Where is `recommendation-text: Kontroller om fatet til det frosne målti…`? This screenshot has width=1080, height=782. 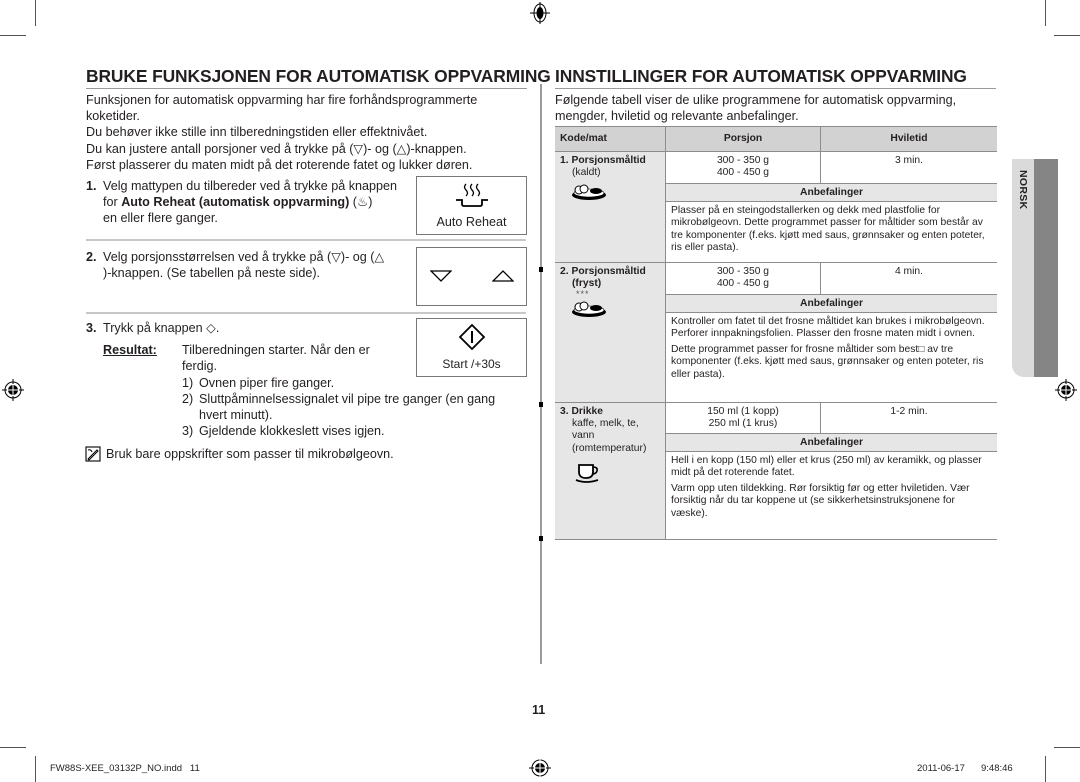 recommendation-text: Kontroller om fatet til det frosne målti… is located at coordinates (828, 328).